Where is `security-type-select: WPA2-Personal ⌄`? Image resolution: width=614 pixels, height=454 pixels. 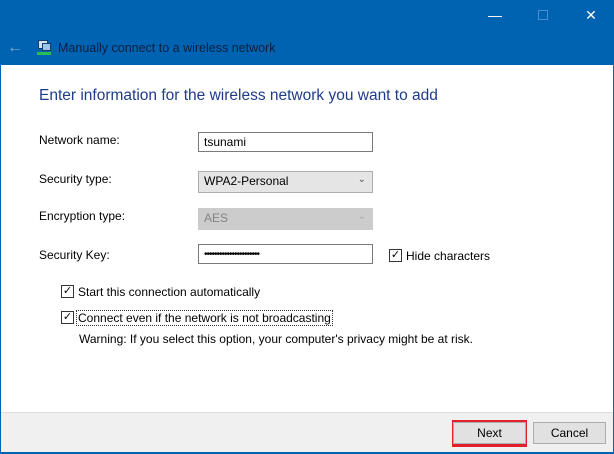
security-type-select: WPA2-Personal ⌄ is located at coordinates (285, 182).